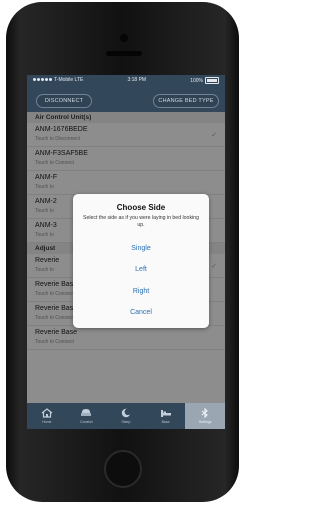 This screenshot has height=506, width=320. I want to click on tab-base: Base, so click(166, 416).